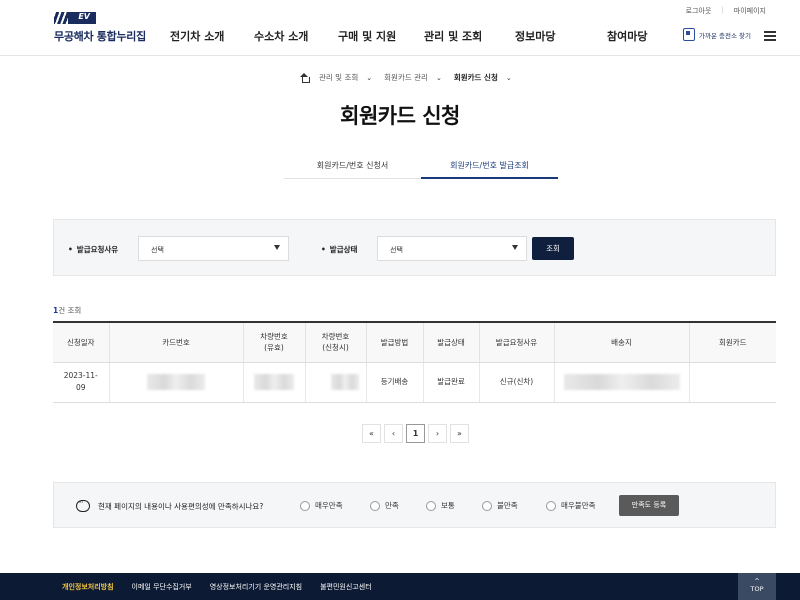 This screenshot has width=800, height=600. Describe the element at coordinates (757, 586) in the screenshot. I see `scroll-top-button: ^ TOP` at that location.